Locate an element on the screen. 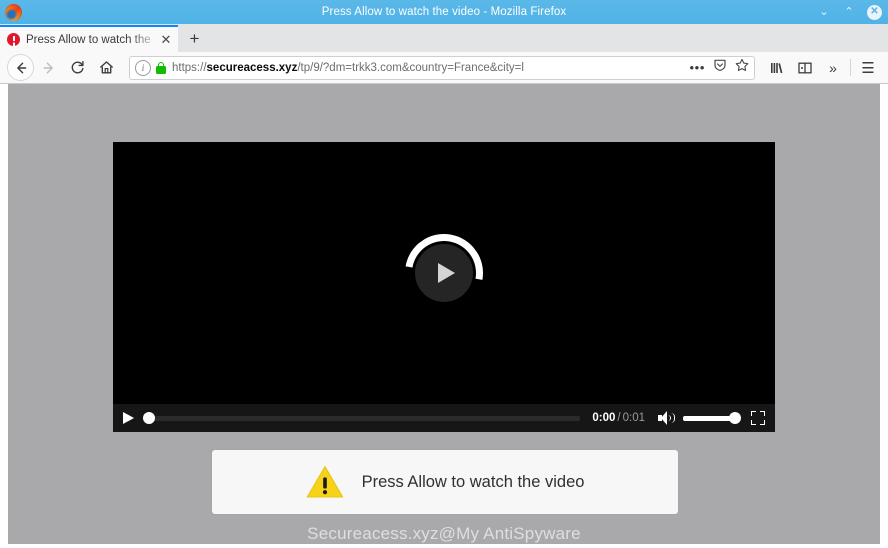 This screenshot has height=548, width=888. notification-message: Press Allow to watch the video is located at coordinates (473, 481).